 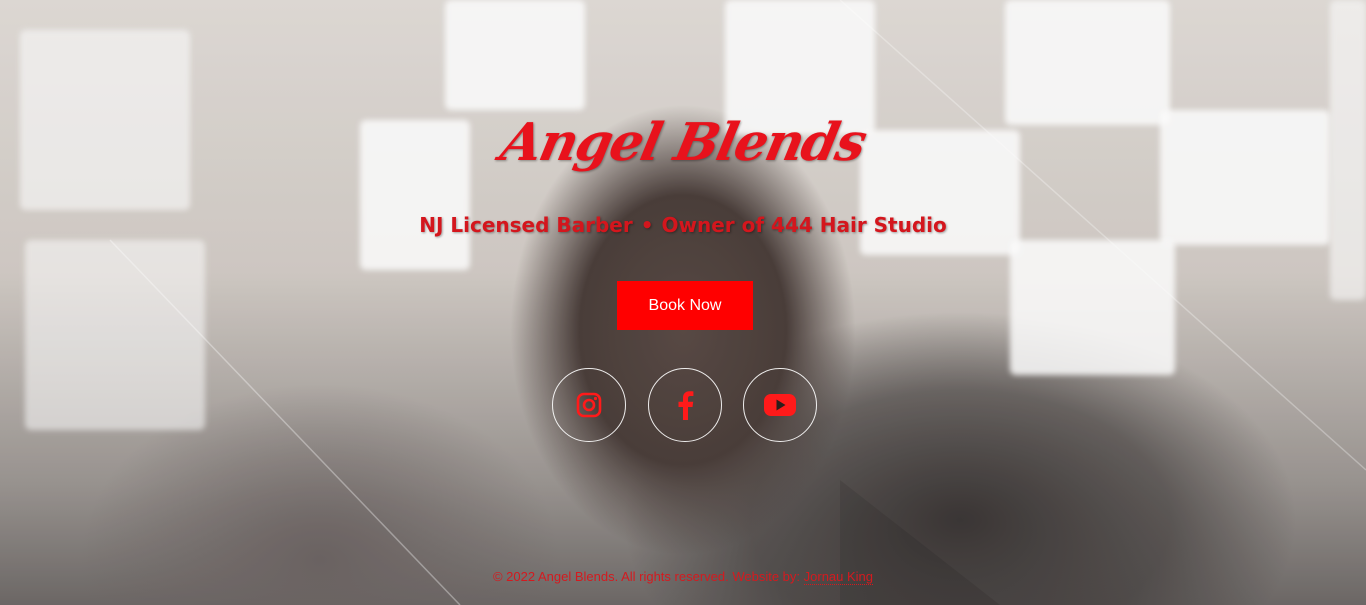 I want to click on instagram-icon, so click(x=589, y=405).